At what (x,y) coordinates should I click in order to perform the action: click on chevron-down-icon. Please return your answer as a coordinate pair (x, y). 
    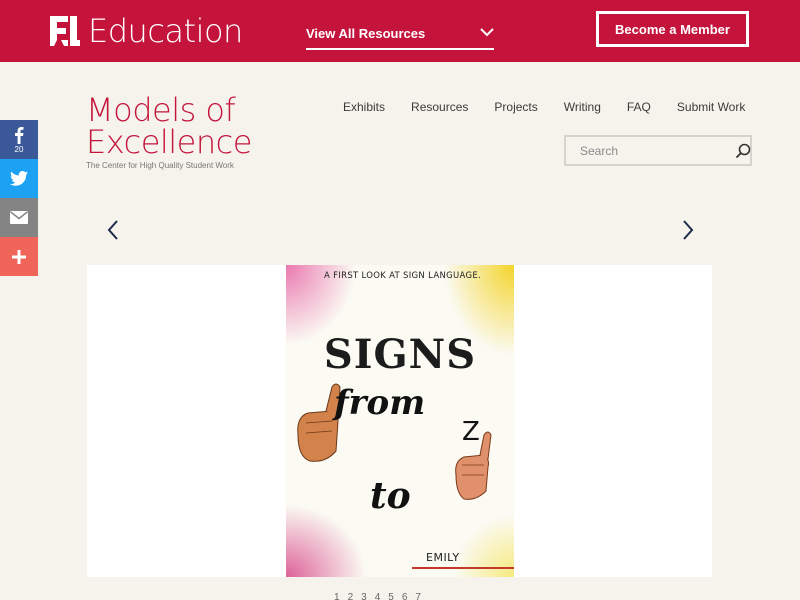
    Looking at the image, I should click on (487, 32).